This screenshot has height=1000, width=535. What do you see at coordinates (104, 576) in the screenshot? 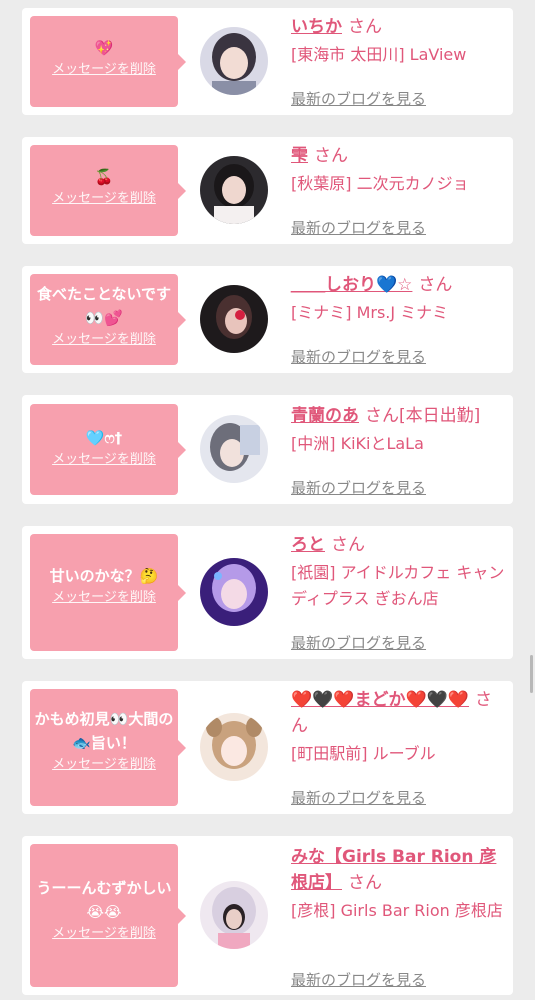
I see `message-text: 甘いのかな？🤔` at bounding box center [104, 576].